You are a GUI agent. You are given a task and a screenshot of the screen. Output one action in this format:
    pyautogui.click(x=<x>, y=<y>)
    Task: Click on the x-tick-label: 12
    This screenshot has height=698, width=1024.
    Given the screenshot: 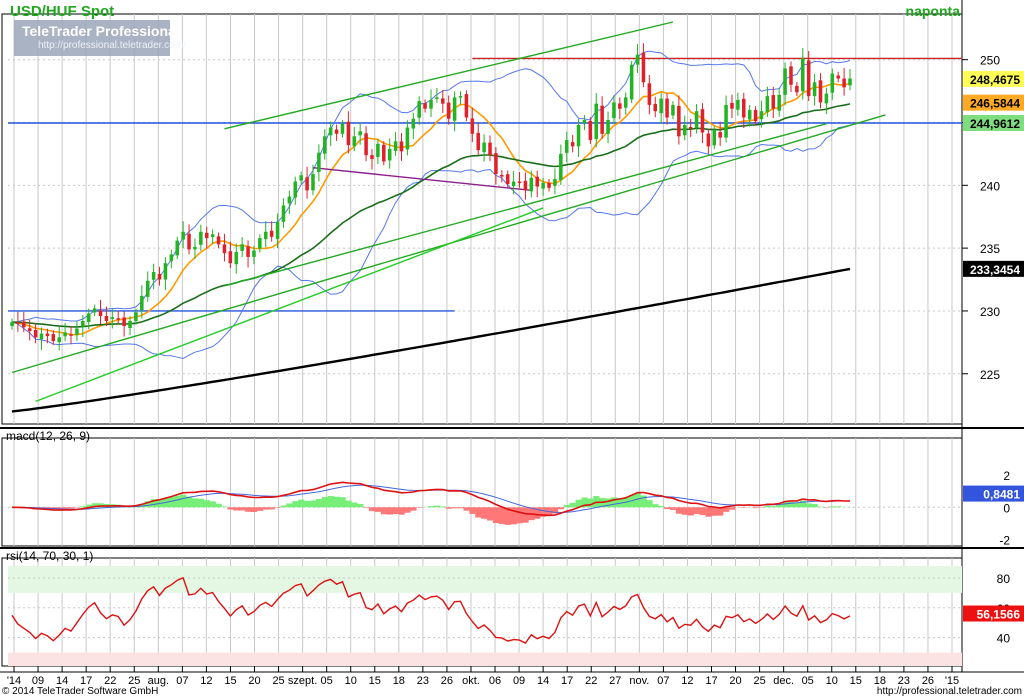 What is the action you would take?
    pyautogui.click(x=206, y=681)
    